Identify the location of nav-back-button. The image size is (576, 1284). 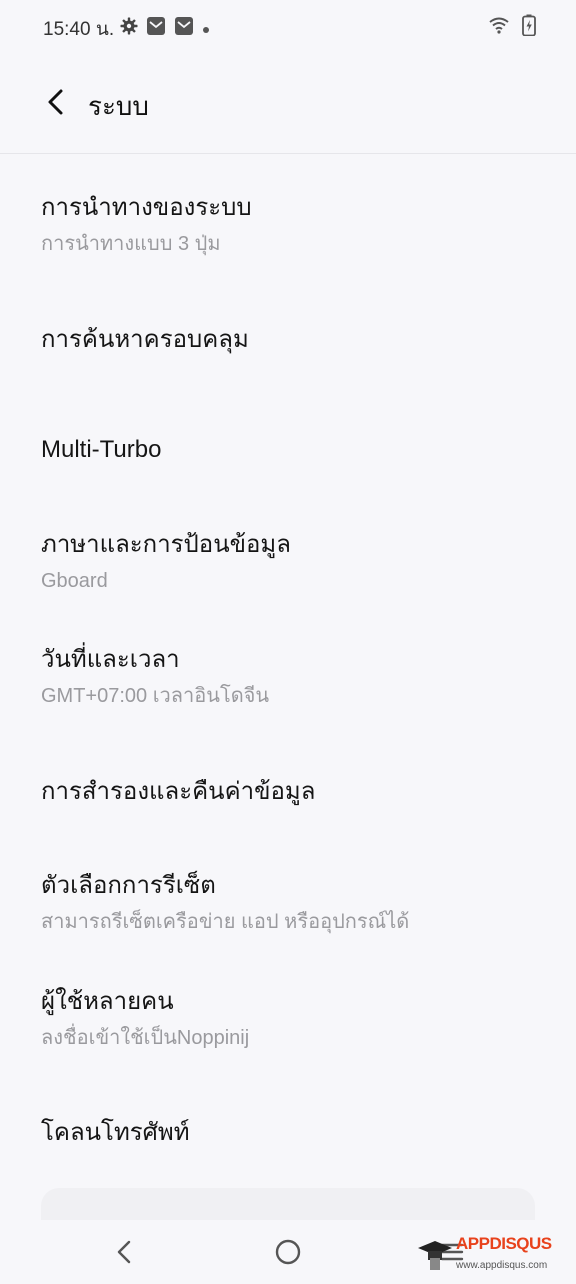
(124, 1252).